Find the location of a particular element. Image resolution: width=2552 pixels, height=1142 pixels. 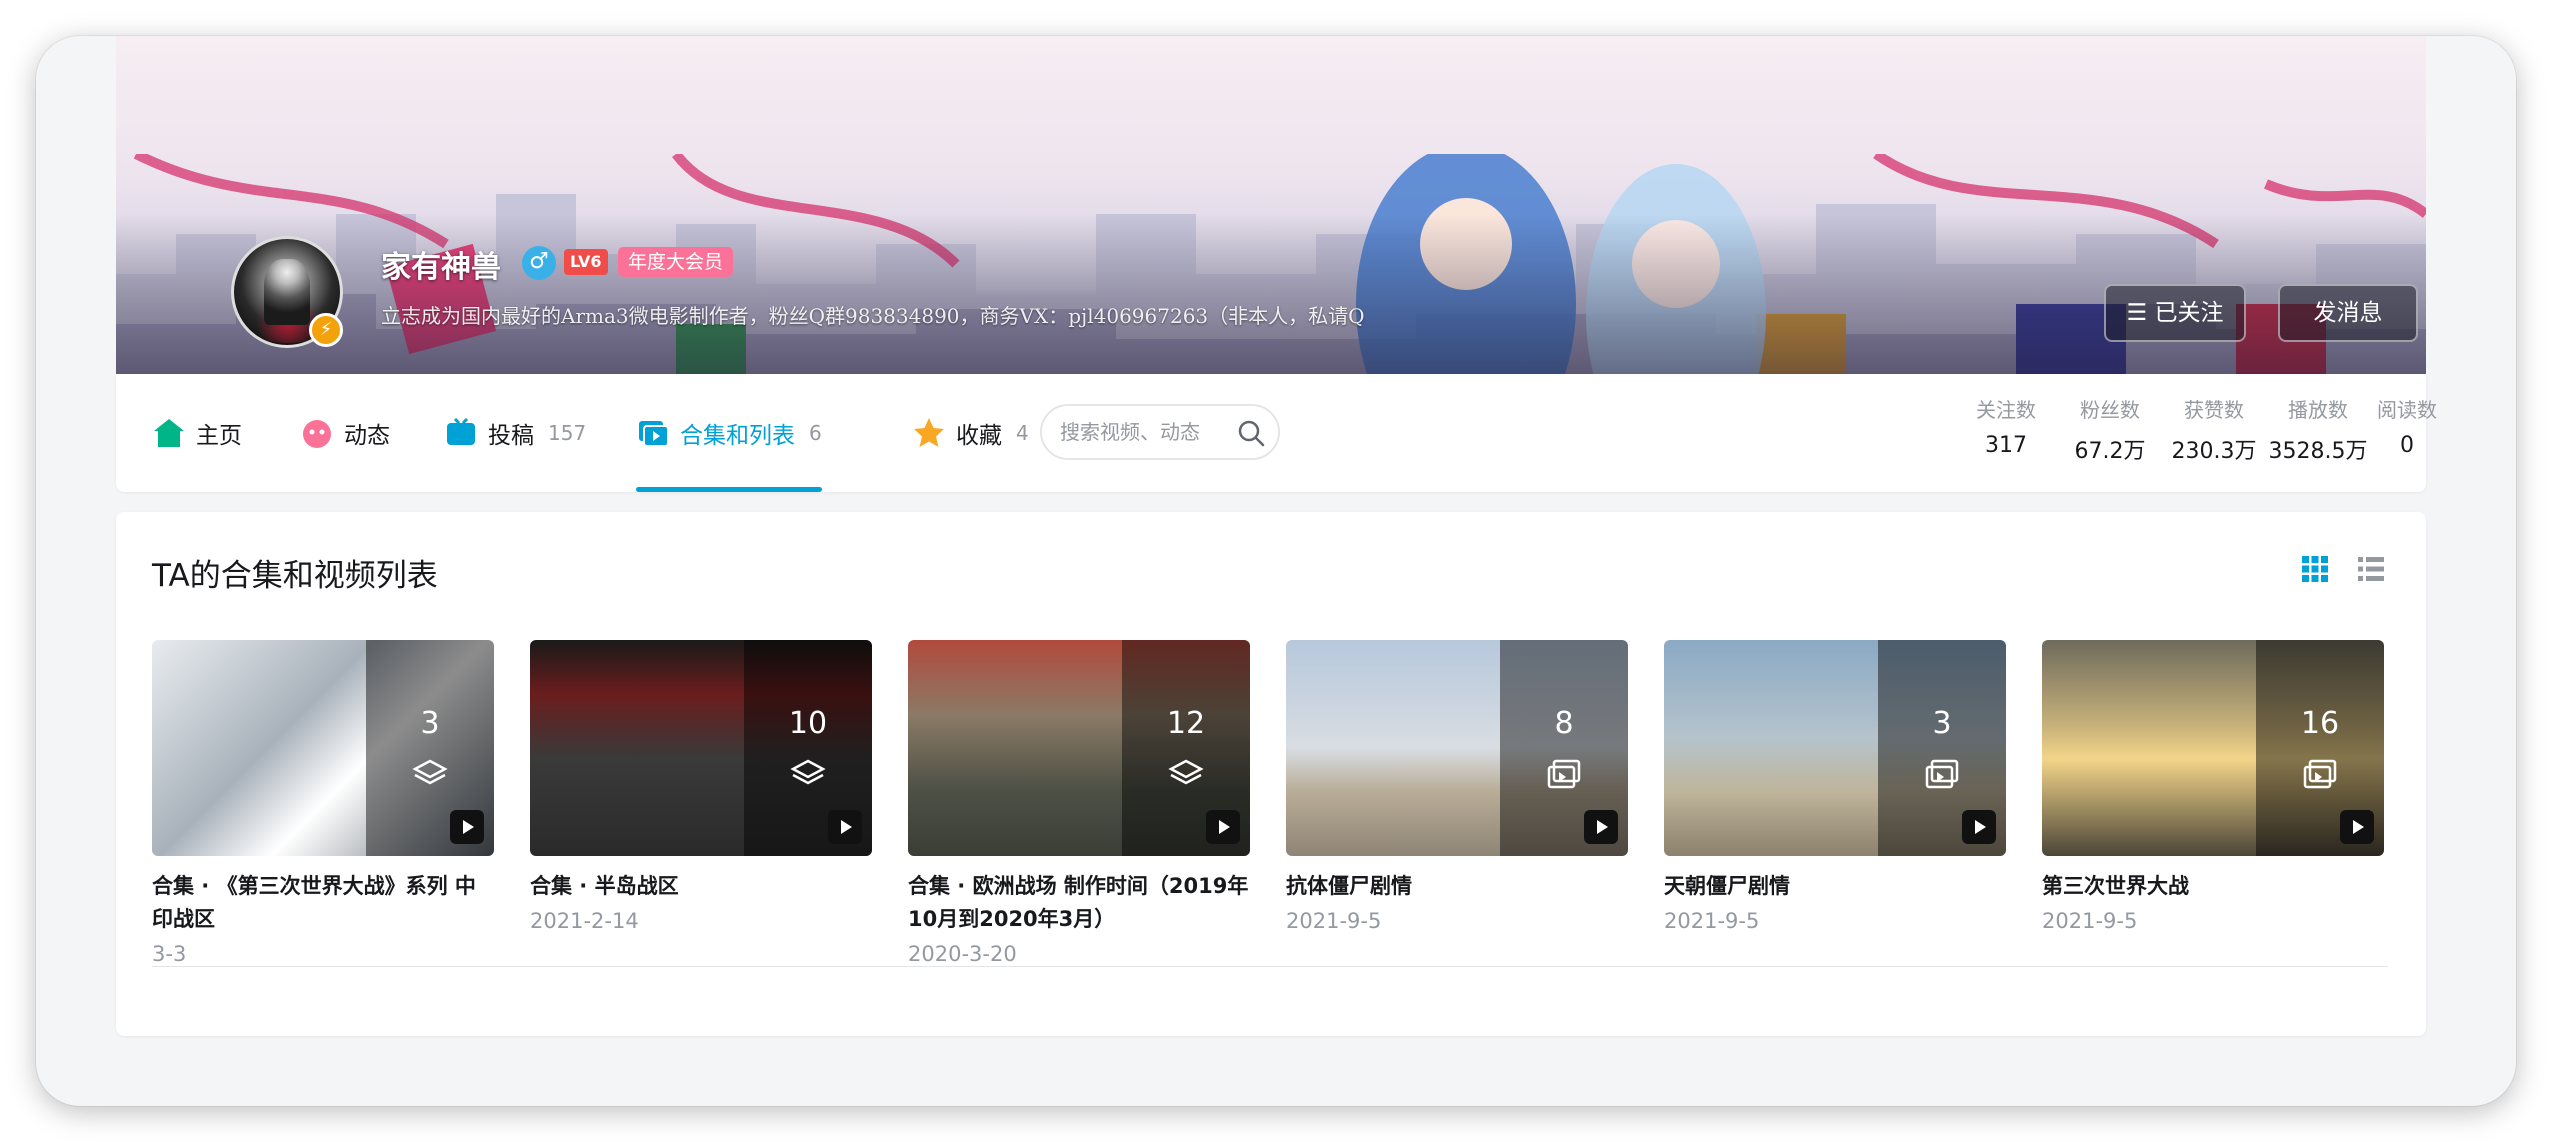

profile-nav: 主页 动态 投稿 157 合集和列表 6 收藏 4 关注数 317 is located at coordinates (1276, 433).